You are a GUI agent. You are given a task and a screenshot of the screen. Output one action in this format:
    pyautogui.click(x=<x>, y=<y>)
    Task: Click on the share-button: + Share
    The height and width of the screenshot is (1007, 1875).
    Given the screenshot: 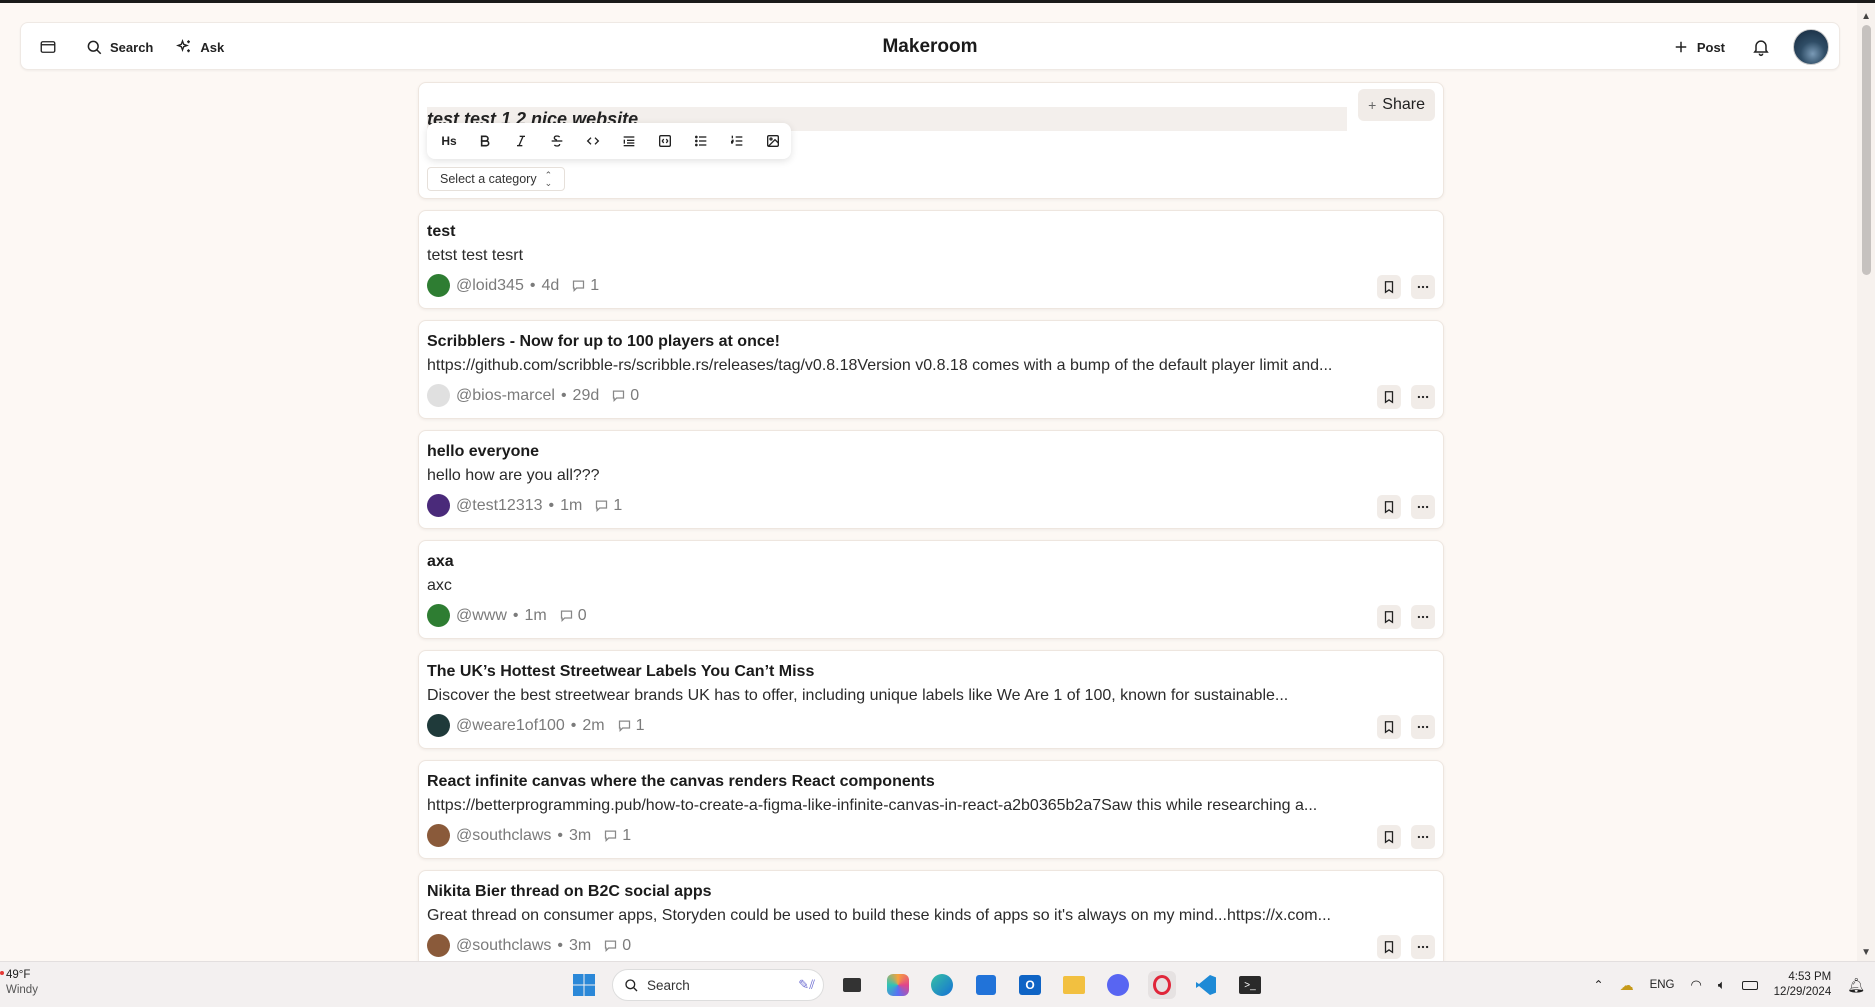 What is the action you would take?
    pyautogui.click(x=1396, y=105)
    